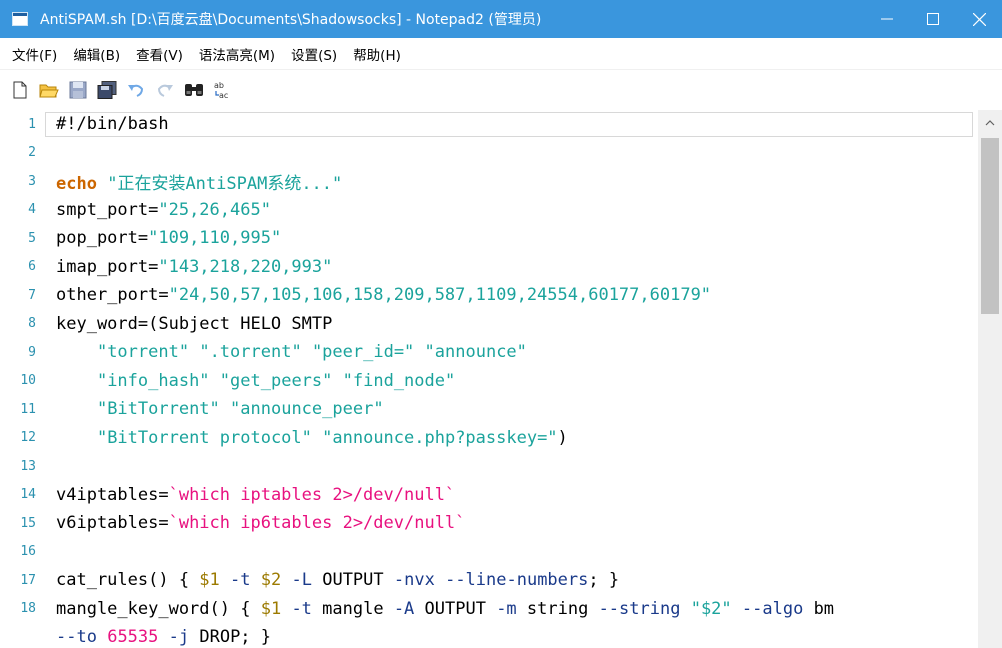 The image size is (1002, 648). What do you see at coordinates (28, 438) in the screenshot?
I see `line-number: 12` at bounding box center [28, 438].